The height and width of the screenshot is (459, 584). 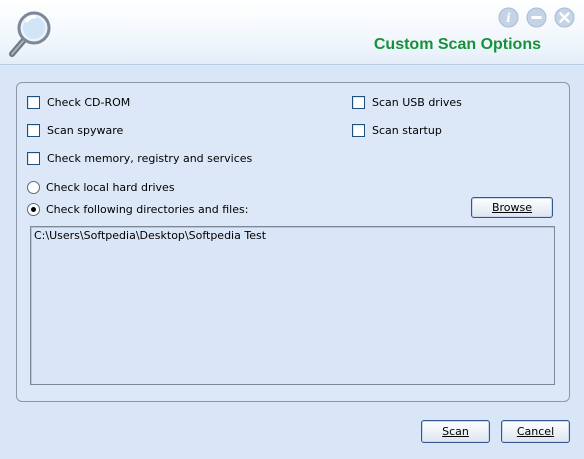 I want to click on info-icon: i, so click(x=508, y=17).